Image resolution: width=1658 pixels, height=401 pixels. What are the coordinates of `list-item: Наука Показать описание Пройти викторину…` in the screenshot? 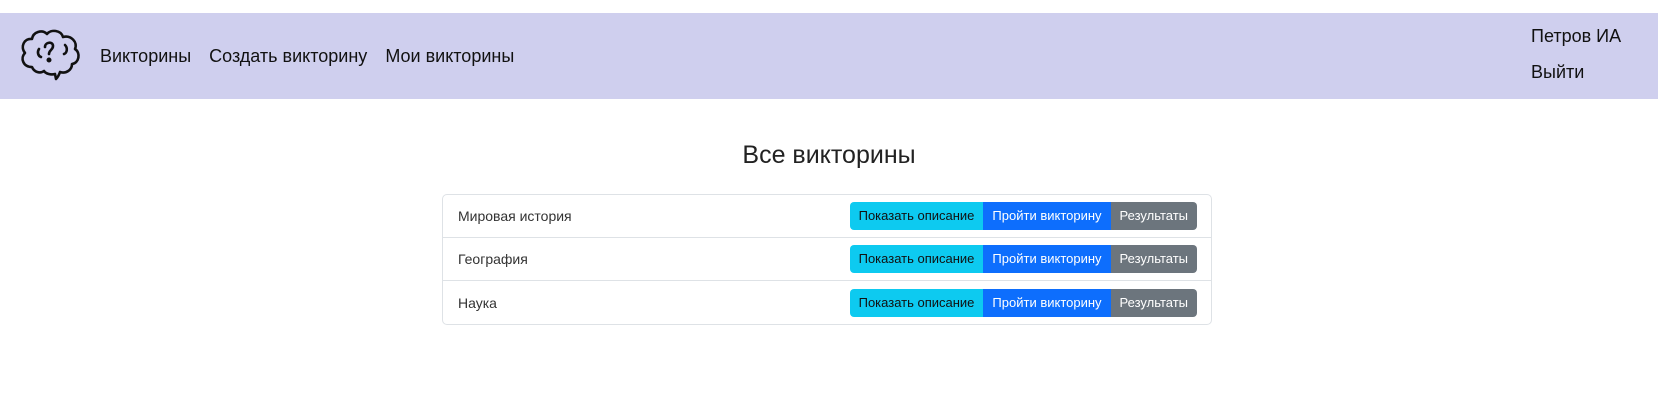 It's located at (827, 302).